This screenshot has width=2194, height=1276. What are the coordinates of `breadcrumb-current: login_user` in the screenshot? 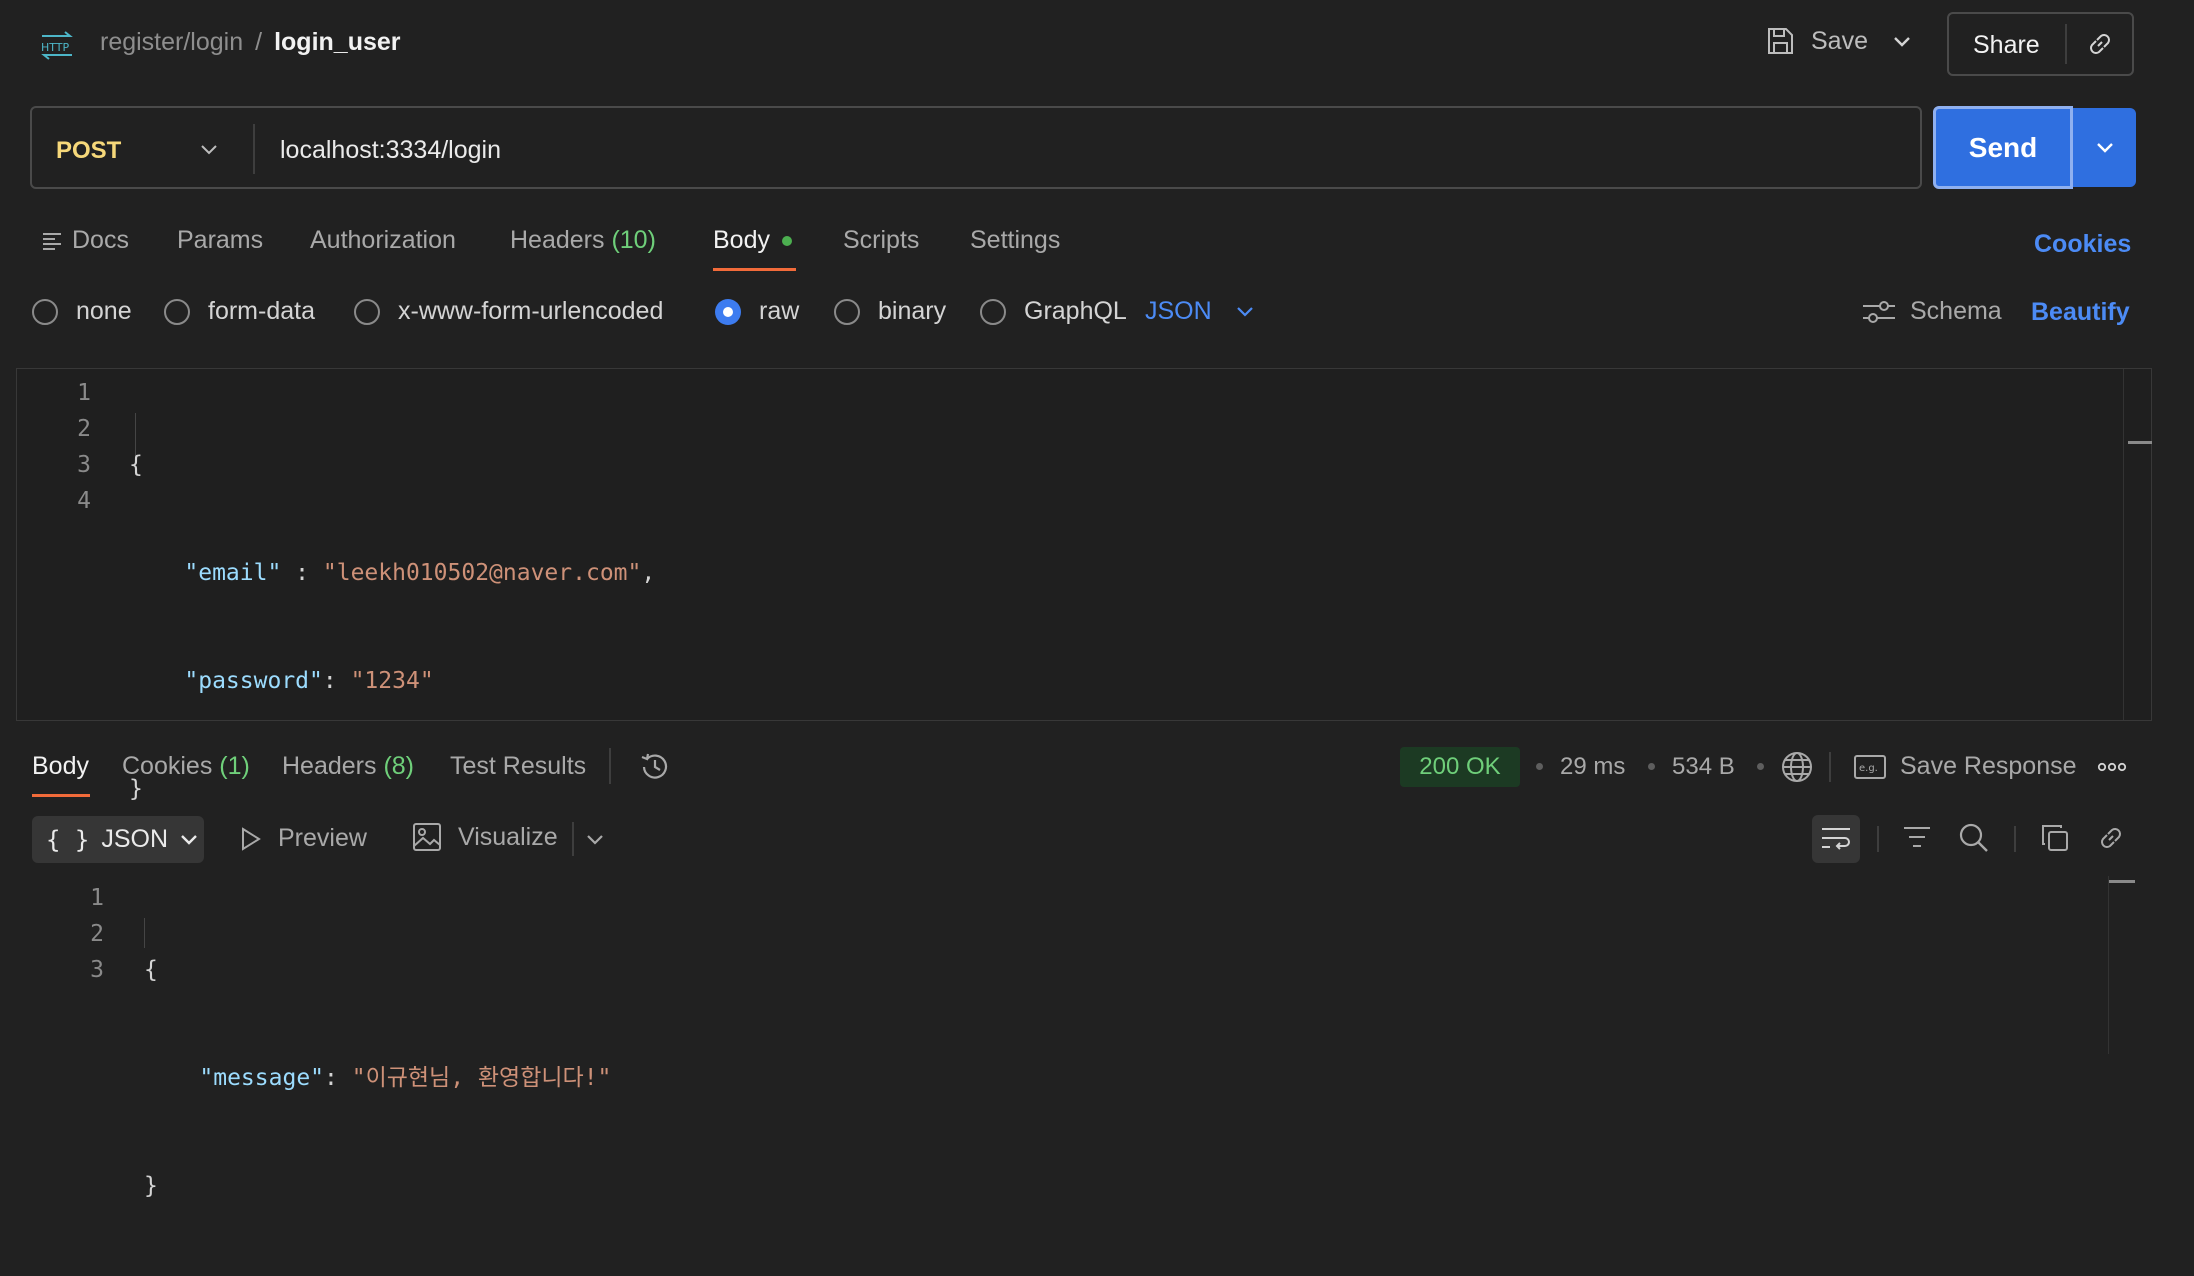 It's located at (337, 42).